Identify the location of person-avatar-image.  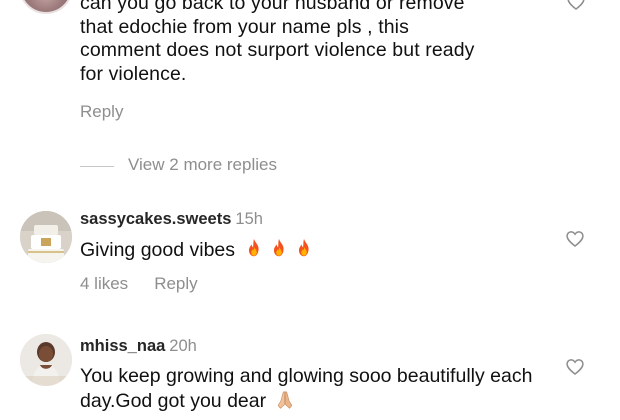
(46, 360).